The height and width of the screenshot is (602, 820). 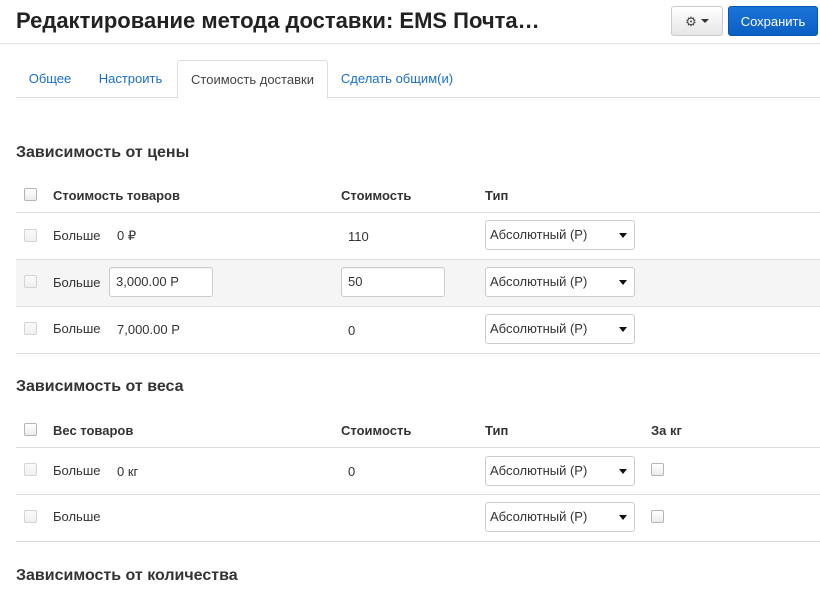 What do you see at coordinates (397, 79) in the screenshot?
I see `tab-make-shared: Сделать общим(и)` at bounding box center [397, 79].